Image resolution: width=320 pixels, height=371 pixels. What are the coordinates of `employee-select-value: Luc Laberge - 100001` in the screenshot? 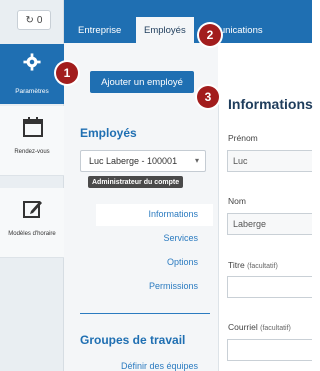 It's located at (133, 161).